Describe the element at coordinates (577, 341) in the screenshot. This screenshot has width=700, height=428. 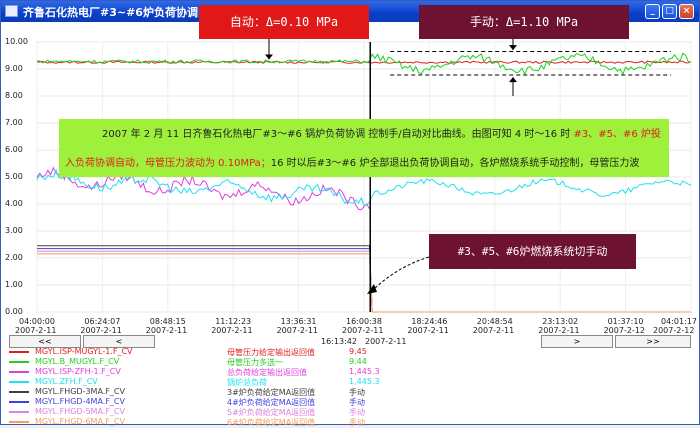
I see `scroll-next-button: >` at that location.